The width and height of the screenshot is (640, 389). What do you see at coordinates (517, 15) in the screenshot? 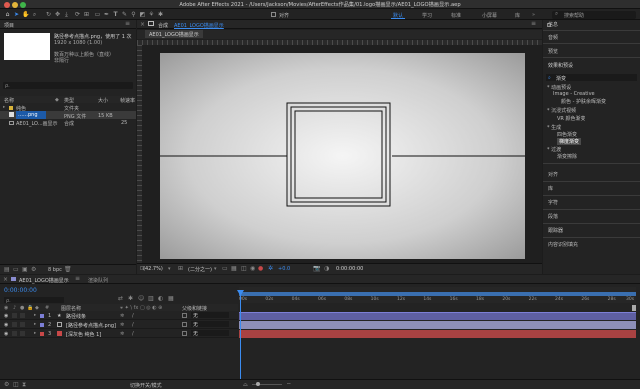
I see `workspace-library: 库` at bounding box center [517, 15].